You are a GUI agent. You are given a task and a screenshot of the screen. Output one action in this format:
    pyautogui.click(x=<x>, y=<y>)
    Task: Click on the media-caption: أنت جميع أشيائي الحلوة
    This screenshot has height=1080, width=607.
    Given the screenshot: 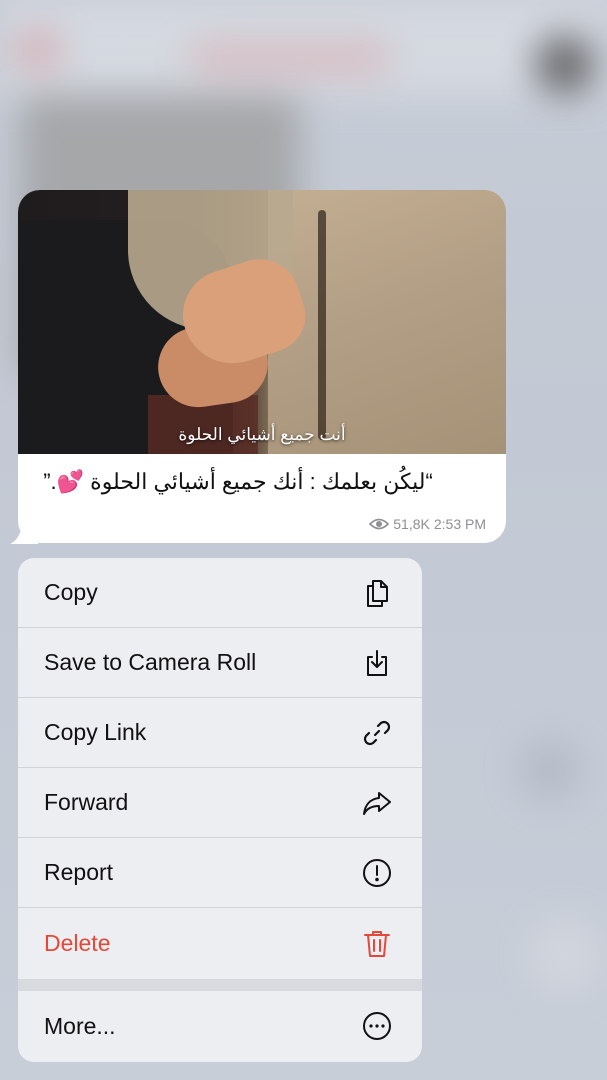 What is the action you would take?
    pyautogui.click(x=262, y=434)
    